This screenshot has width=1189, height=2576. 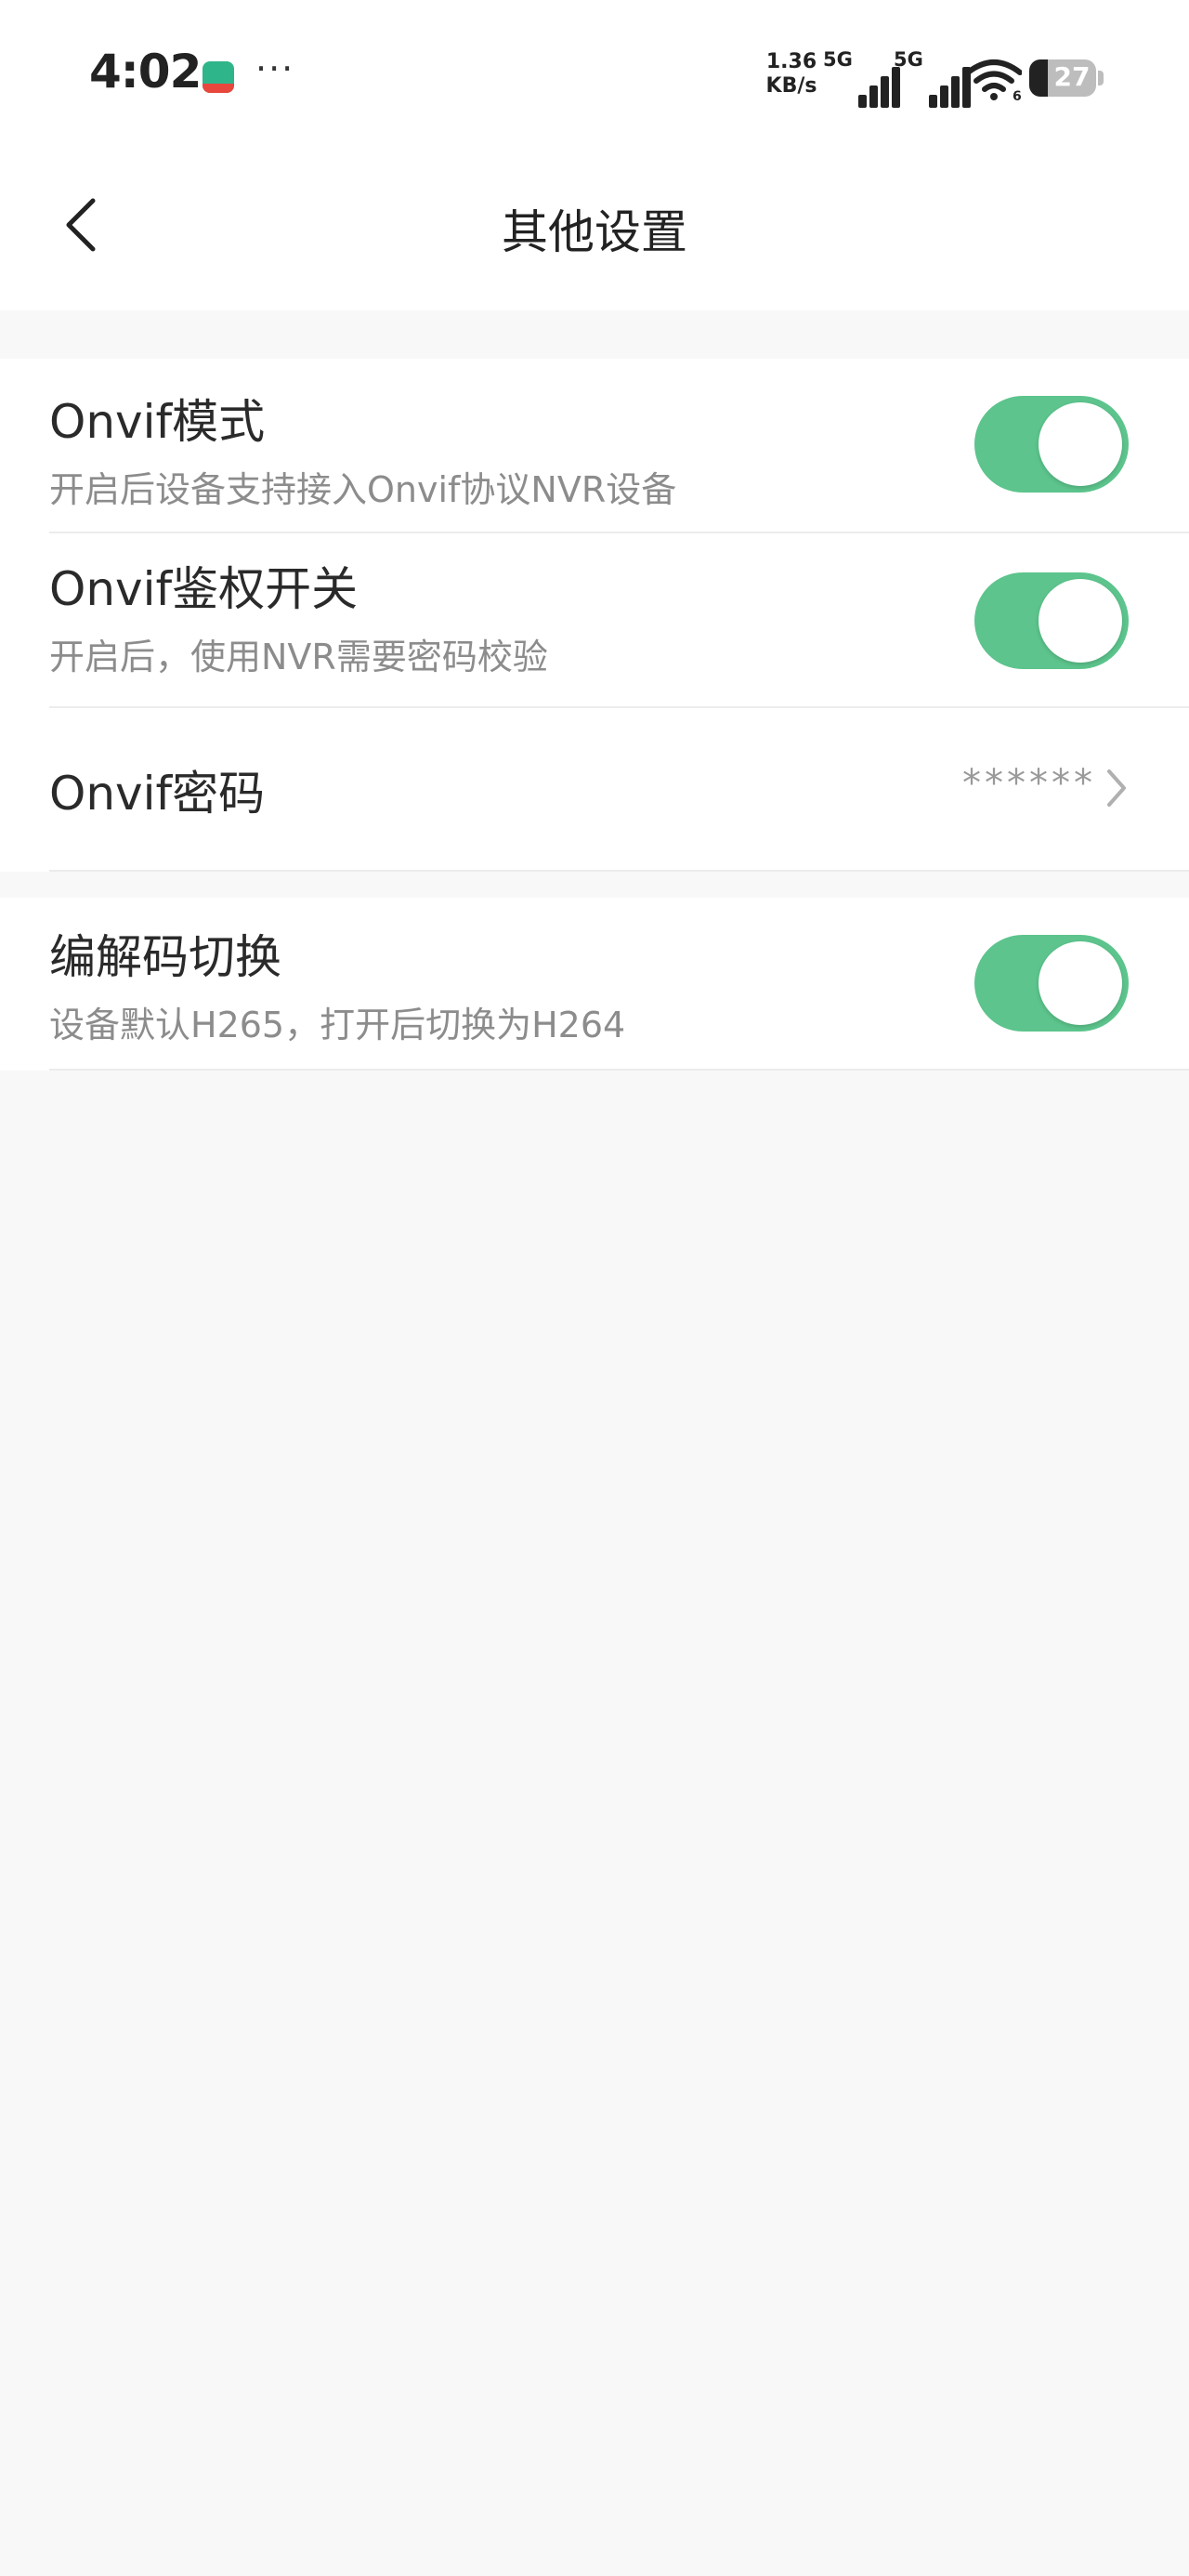 What do you see at coordinates (145, 72) in the screenshot?
I see `status-time: 4:02` at bounding box center [145, 72].